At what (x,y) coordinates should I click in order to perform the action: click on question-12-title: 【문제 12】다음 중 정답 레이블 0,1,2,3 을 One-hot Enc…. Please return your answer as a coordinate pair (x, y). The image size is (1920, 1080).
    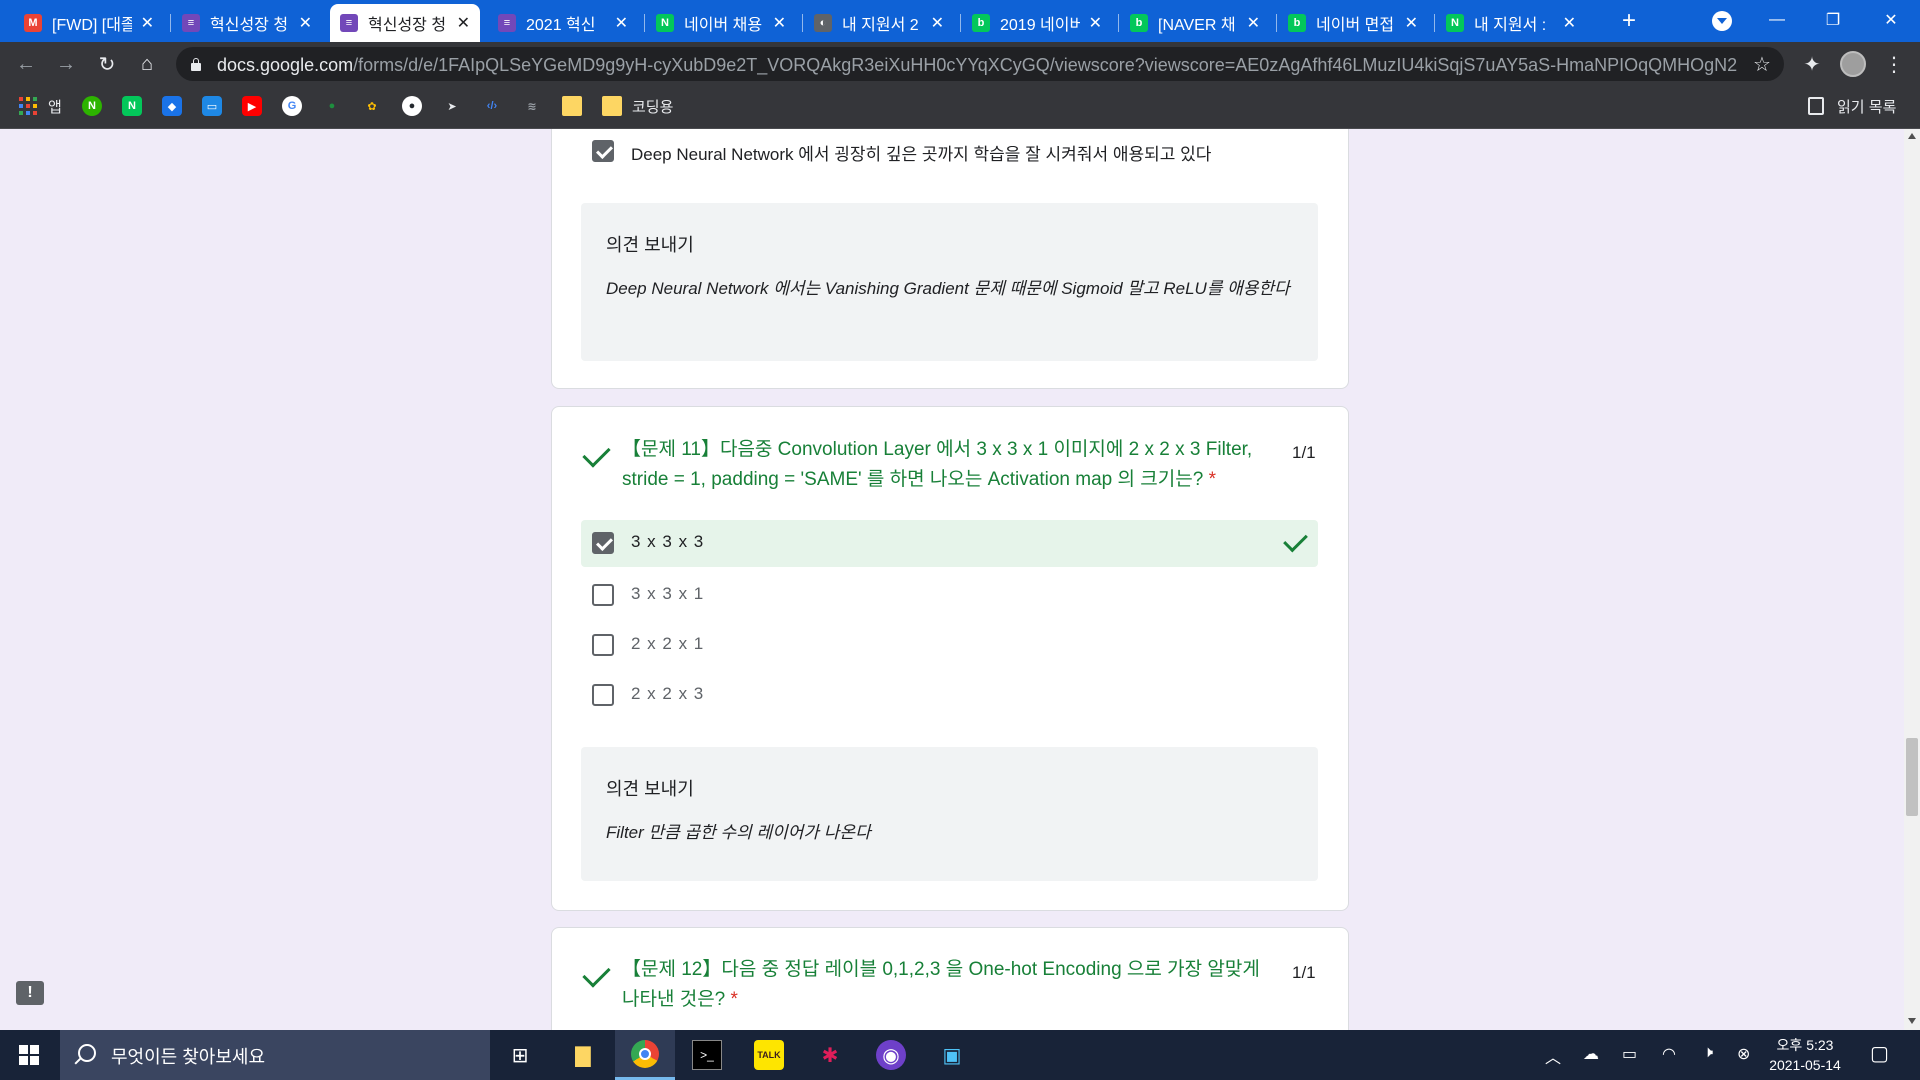
    Looking at the image, I should click on (941, 984).